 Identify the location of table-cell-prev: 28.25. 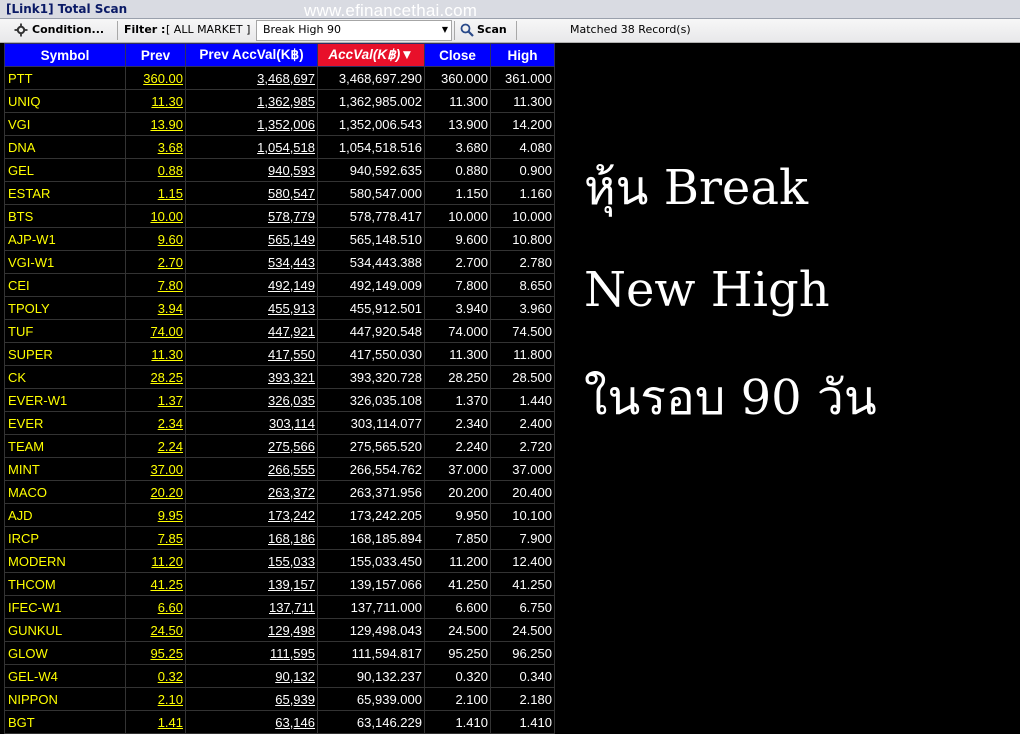
(155, 377).